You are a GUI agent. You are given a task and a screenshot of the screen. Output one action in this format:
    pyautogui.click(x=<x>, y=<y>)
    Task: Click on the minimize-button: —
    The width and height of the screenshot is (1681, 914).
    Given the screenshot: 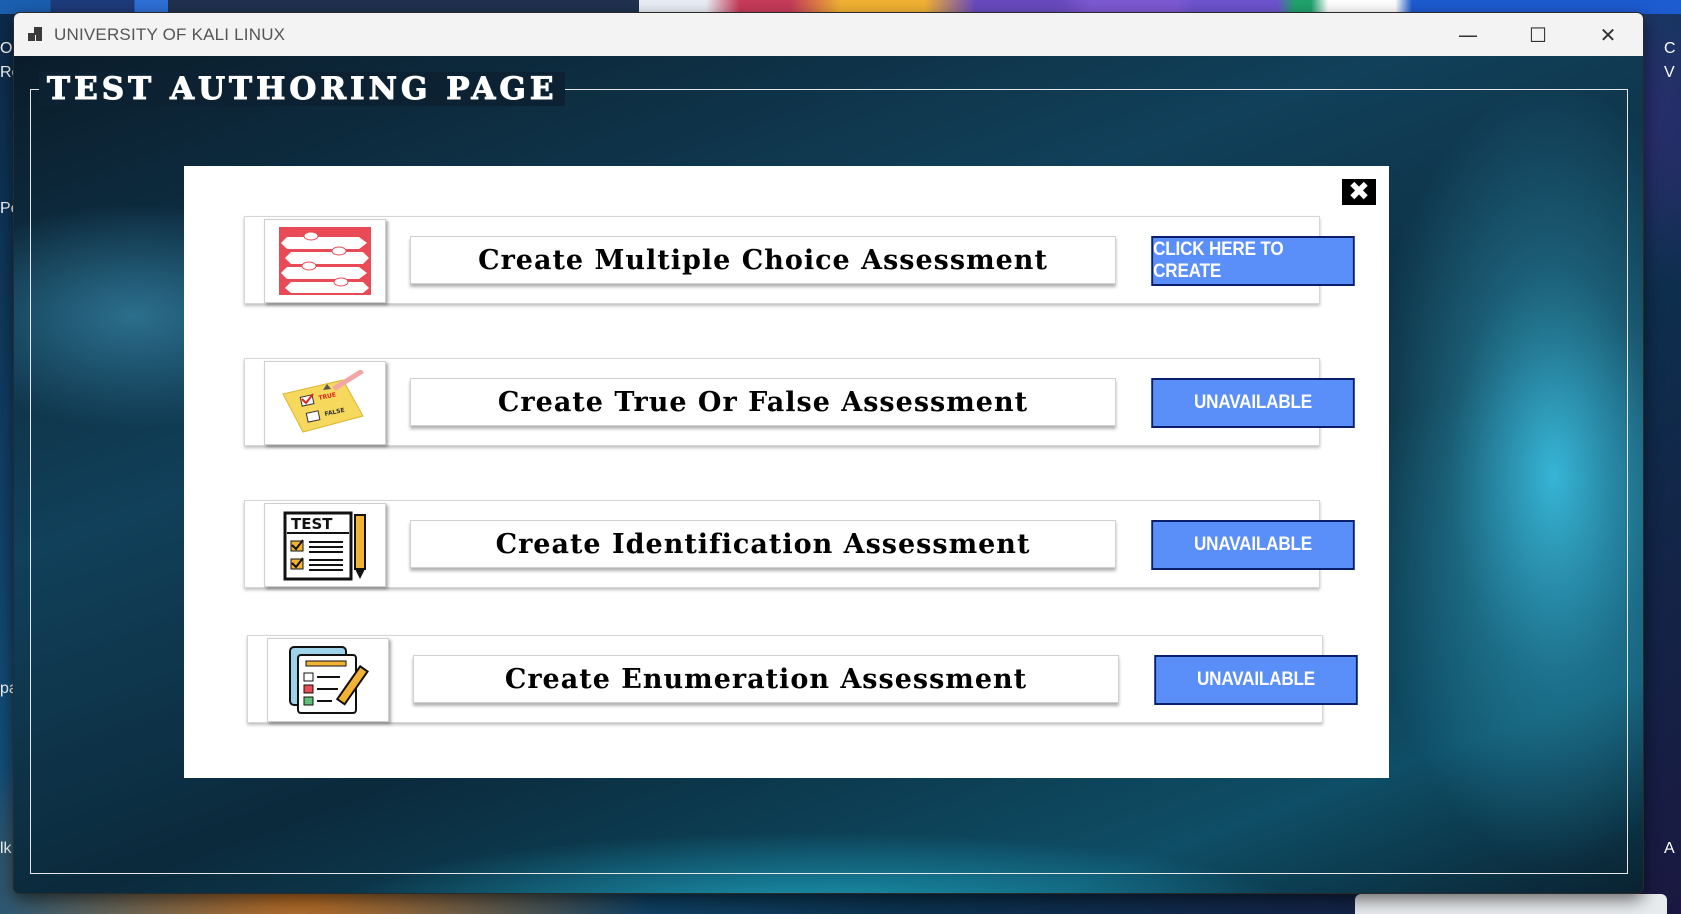 What is the action you would take?
    pyautogui.click(x=1468, y=34)
    